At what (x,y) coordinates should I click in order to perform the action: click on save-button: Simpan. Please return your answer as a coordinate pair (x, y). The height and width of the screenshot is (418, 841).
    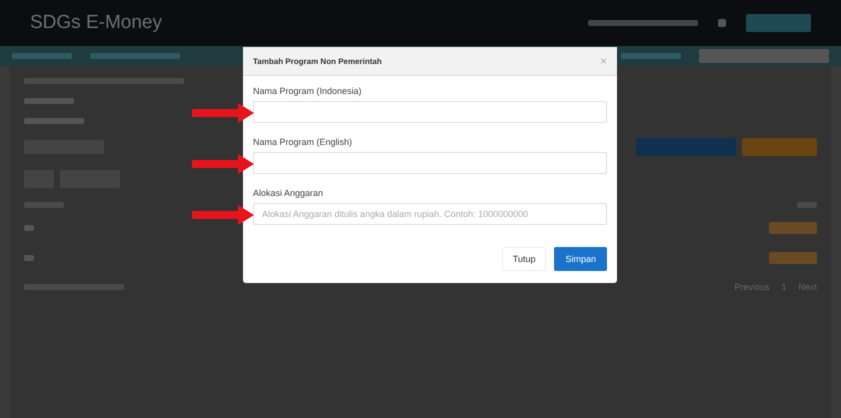
    Looking at the image, I should click on (580, 259).